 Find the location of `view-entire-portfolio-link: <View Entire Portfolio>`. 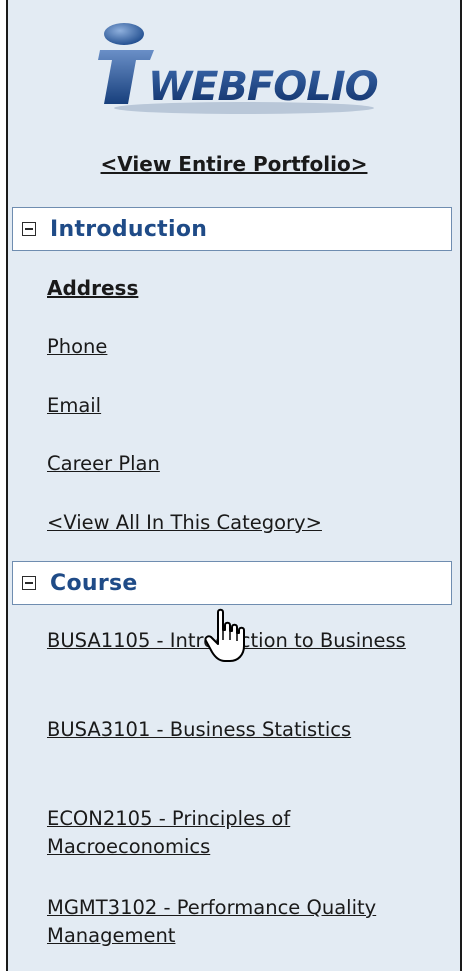

view-entire-portfolio-link: <View Entire Portfolio> is located at coordinates (234, 164).